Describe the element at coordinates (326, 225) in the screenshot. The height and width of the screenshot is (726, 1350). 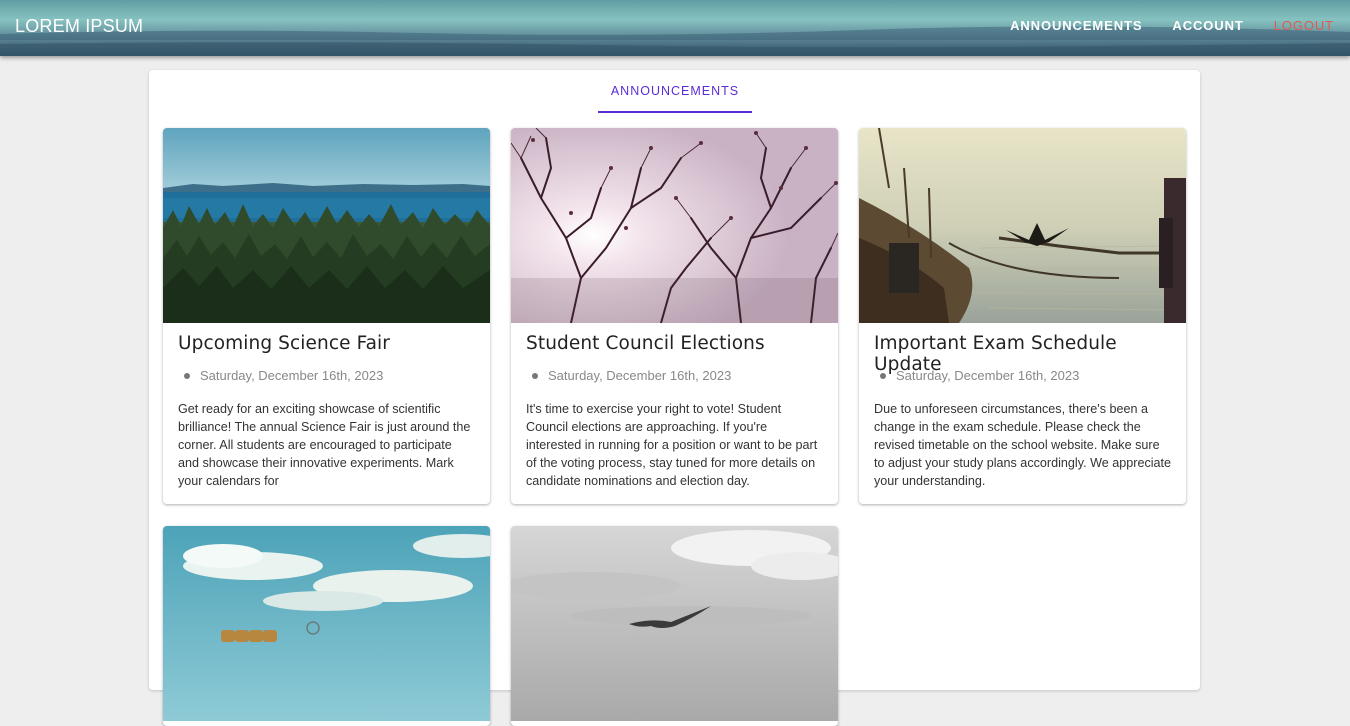
I see `forest-lake-image` at that location.